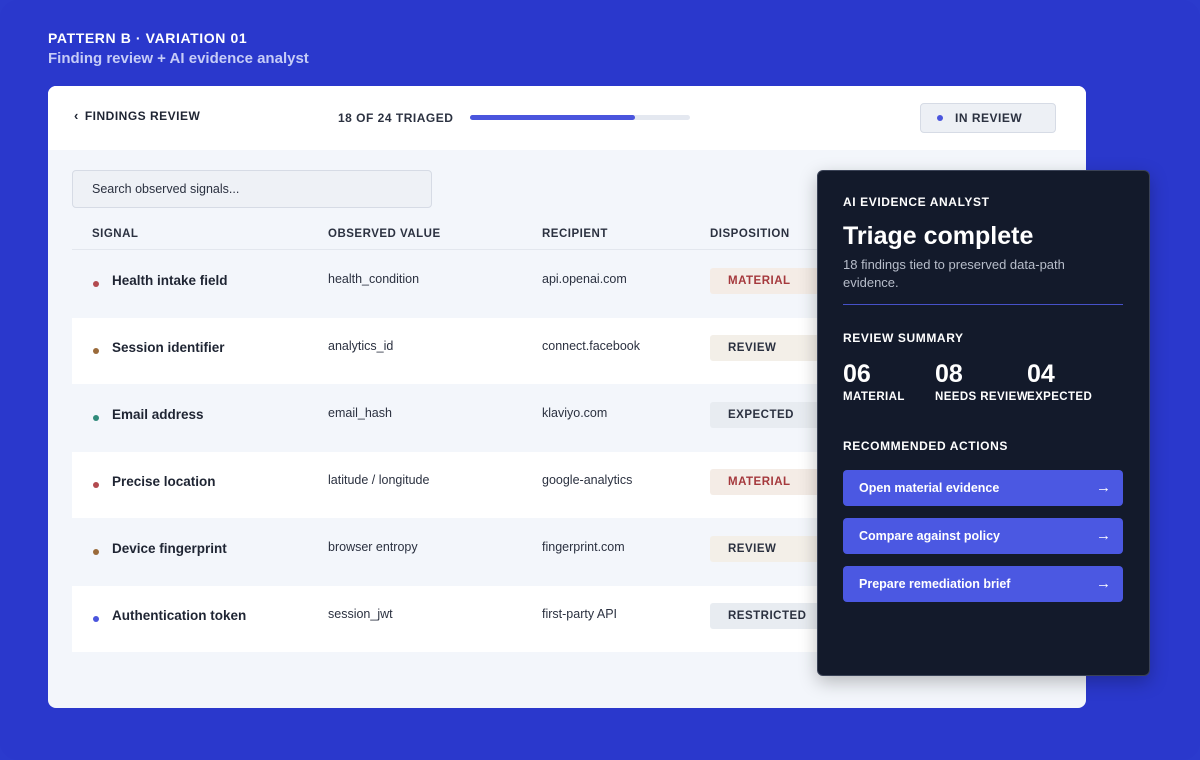 This screenshot has width=1200, height=760. Describe the element at coordinates (158, 414) in the screenshot. I see `signal-name: Email address` at that location.